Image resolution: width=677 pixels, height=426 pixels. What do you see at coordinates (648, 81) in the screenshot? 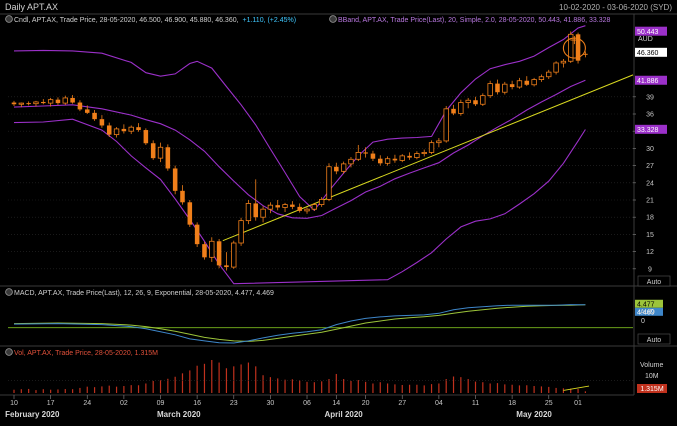
I see `bband-mid-tag-label: 41.886` at bounding box center [648, 81].